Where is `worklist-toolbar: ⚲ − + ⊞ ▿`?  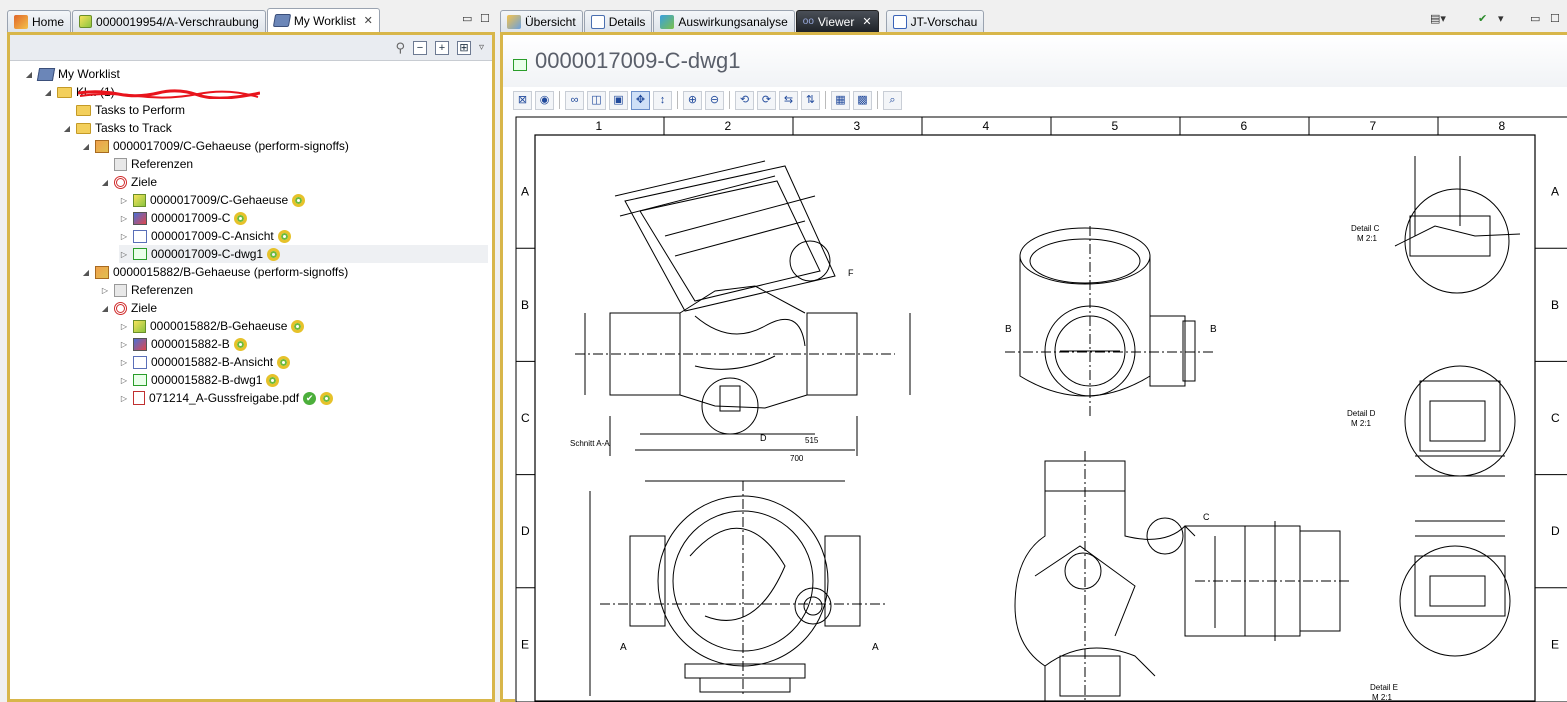
worklist-toolbar: ⚲ − + ⊞ ▿ is located at coordinates (251, 48).